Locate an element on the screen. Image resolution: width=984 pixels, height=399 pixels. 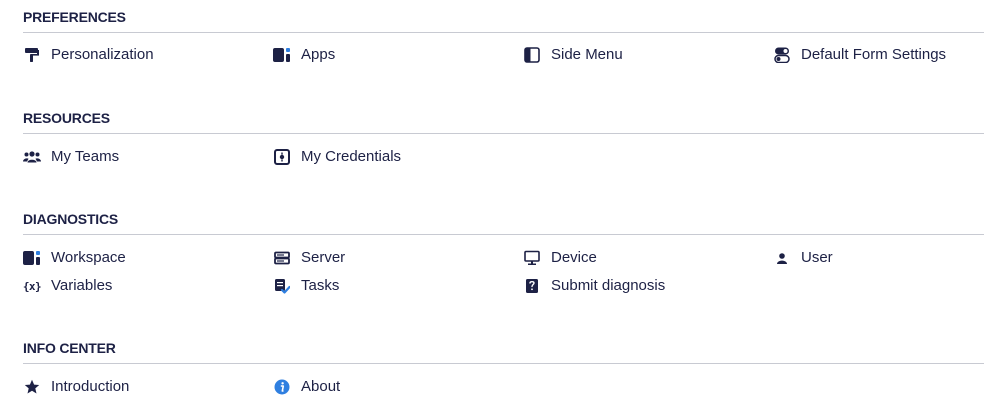
menu-item-about: About is located at coordinates (306, 387).